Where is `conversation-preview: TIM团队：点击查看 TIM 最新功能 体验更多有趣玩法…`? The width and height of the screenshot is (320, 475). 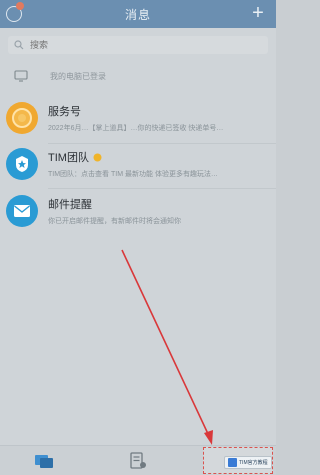
conversation-preview: TIM团队：点击查看 TIM 最新功能 体验更多有趣玩法… is located at coordinates (133, 174).